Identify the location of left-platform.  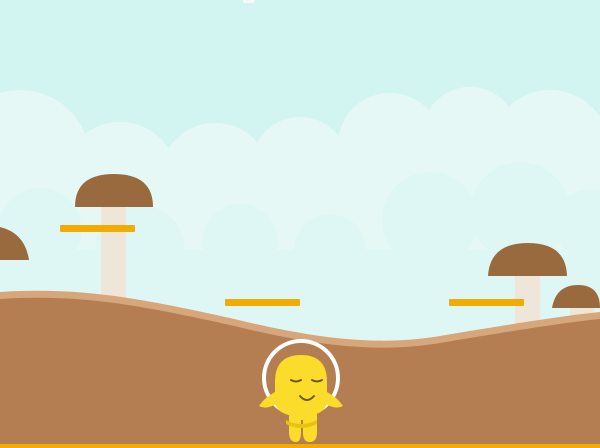
(97, 228).